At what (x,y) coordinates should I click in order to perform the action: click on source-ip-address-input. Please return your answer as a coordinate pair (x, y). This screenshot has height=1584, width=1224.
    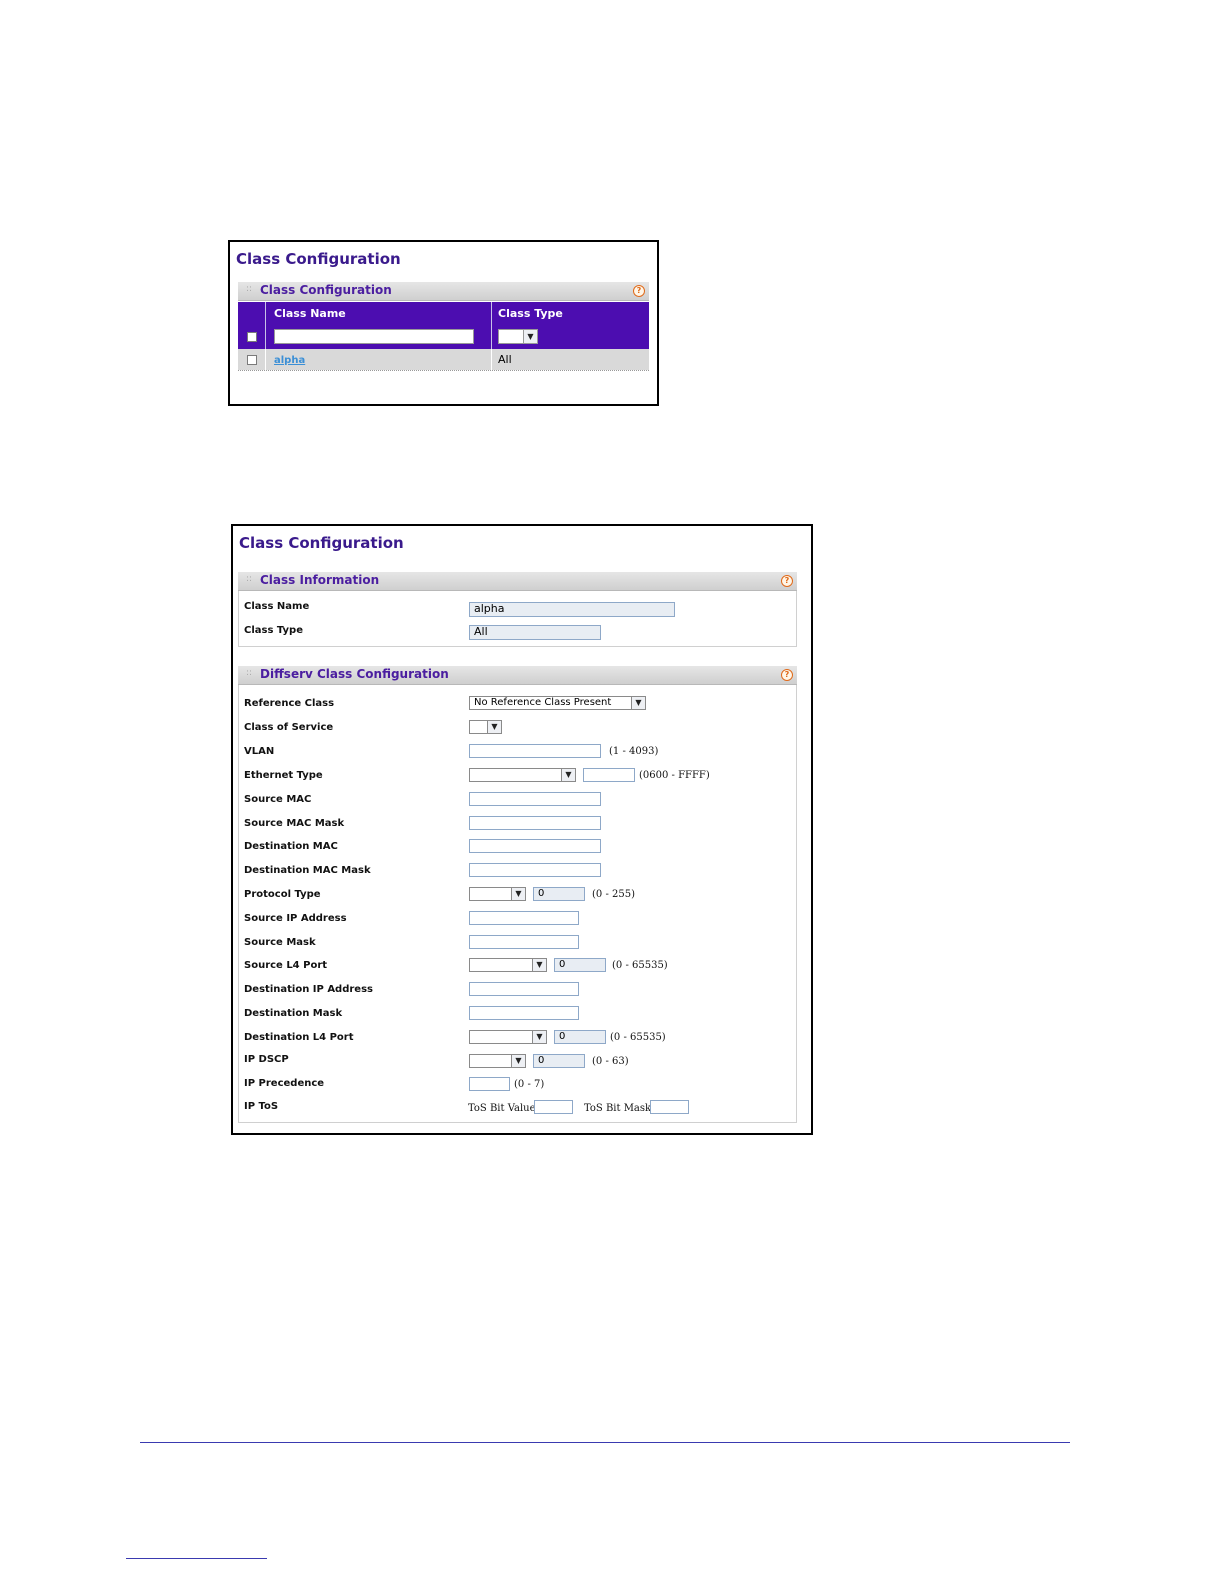
    Looking at the image, I should click on (524, 918).